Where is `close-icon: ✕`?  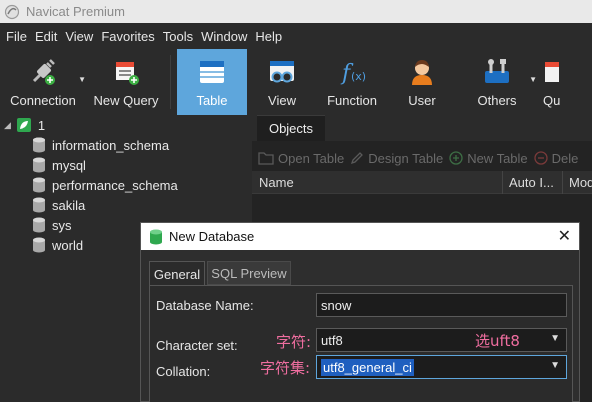
close-icon: ✕ is located at coordinates (564, 236).